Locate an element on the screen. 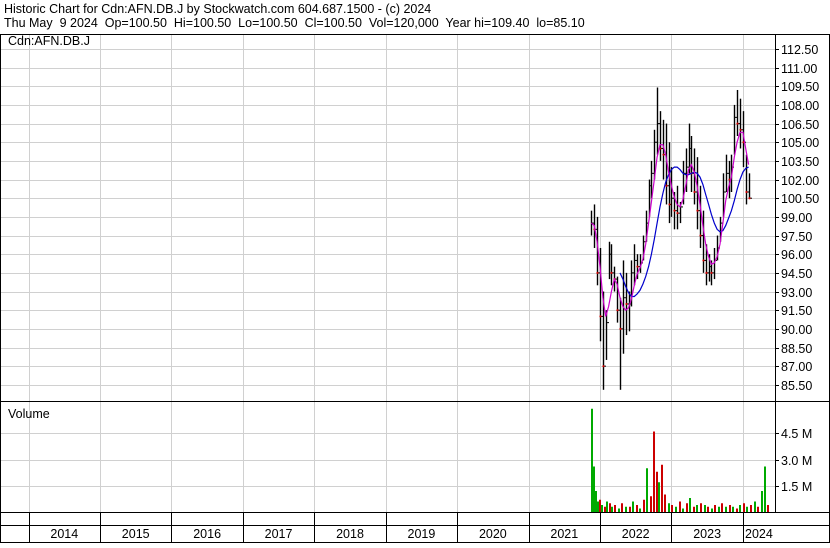  x-tick-label: 2016 is located at coordinates (207, 534).